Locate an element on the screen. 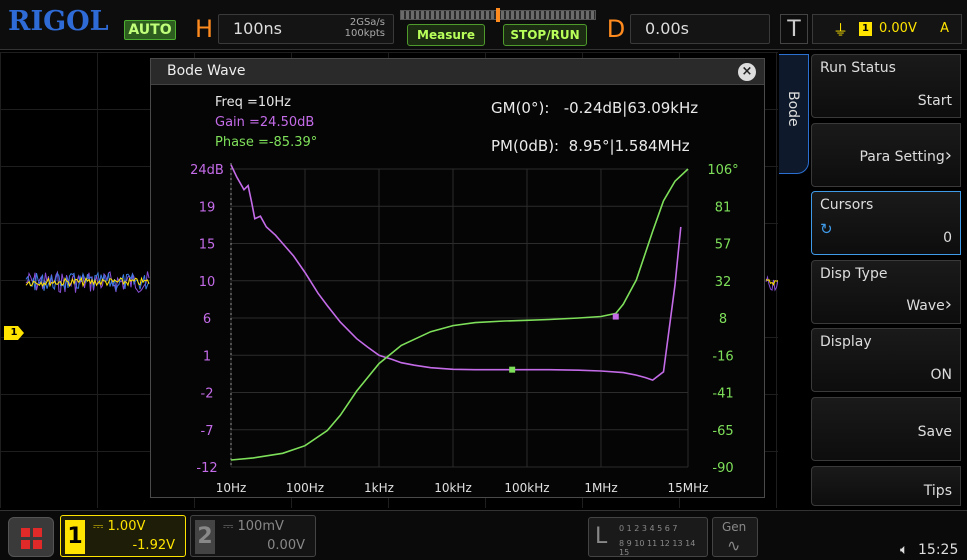 The width and height of the screenshot is (967, 560). ch1-offset: -1.92V is located at coordinates (153, 545).